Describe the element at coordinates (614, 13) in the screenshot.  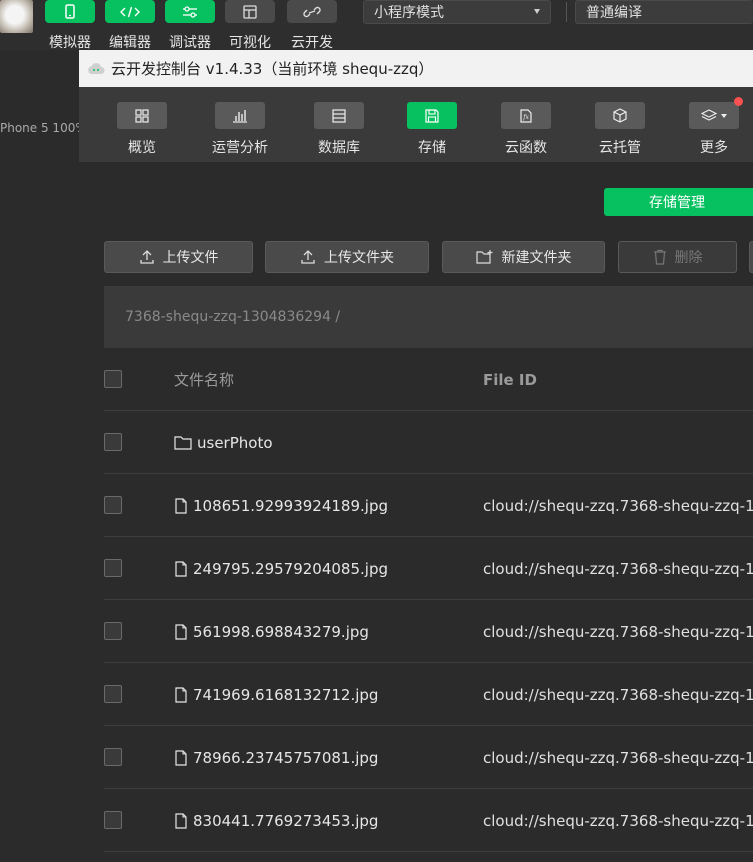
I see `compile-select-value: 普通编译` at that location.